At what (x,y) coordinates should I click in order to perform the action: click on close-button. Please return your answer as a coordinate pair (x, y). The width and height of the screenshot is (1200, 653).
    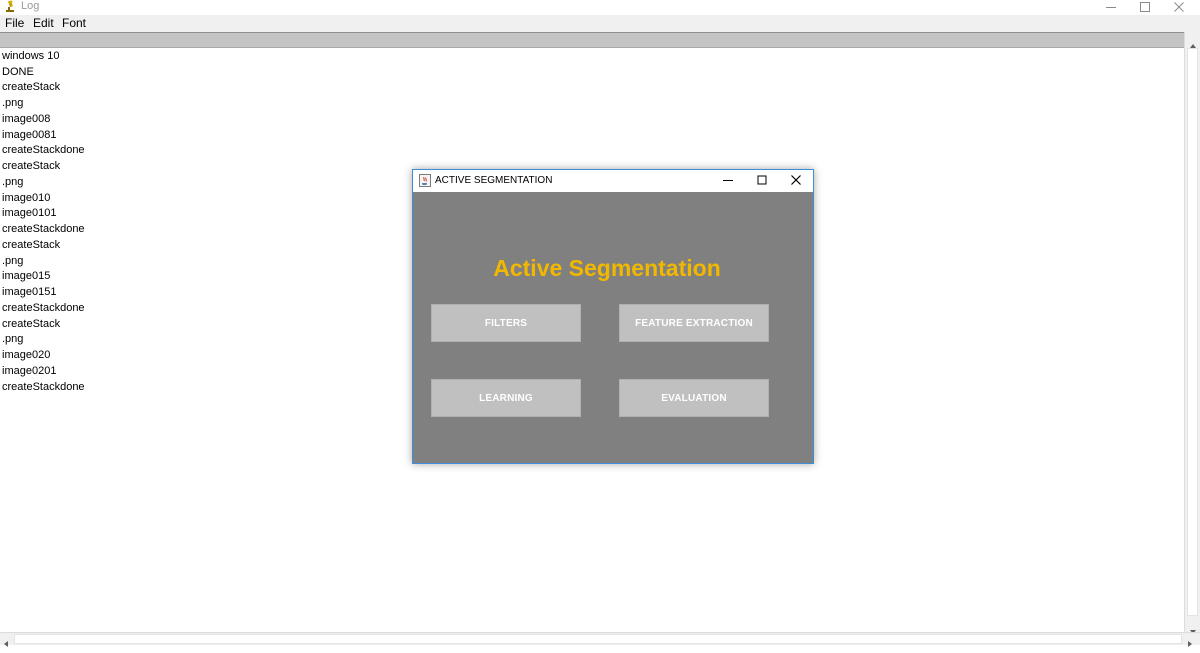
    Looking at the image, I should click on (1179, 6).